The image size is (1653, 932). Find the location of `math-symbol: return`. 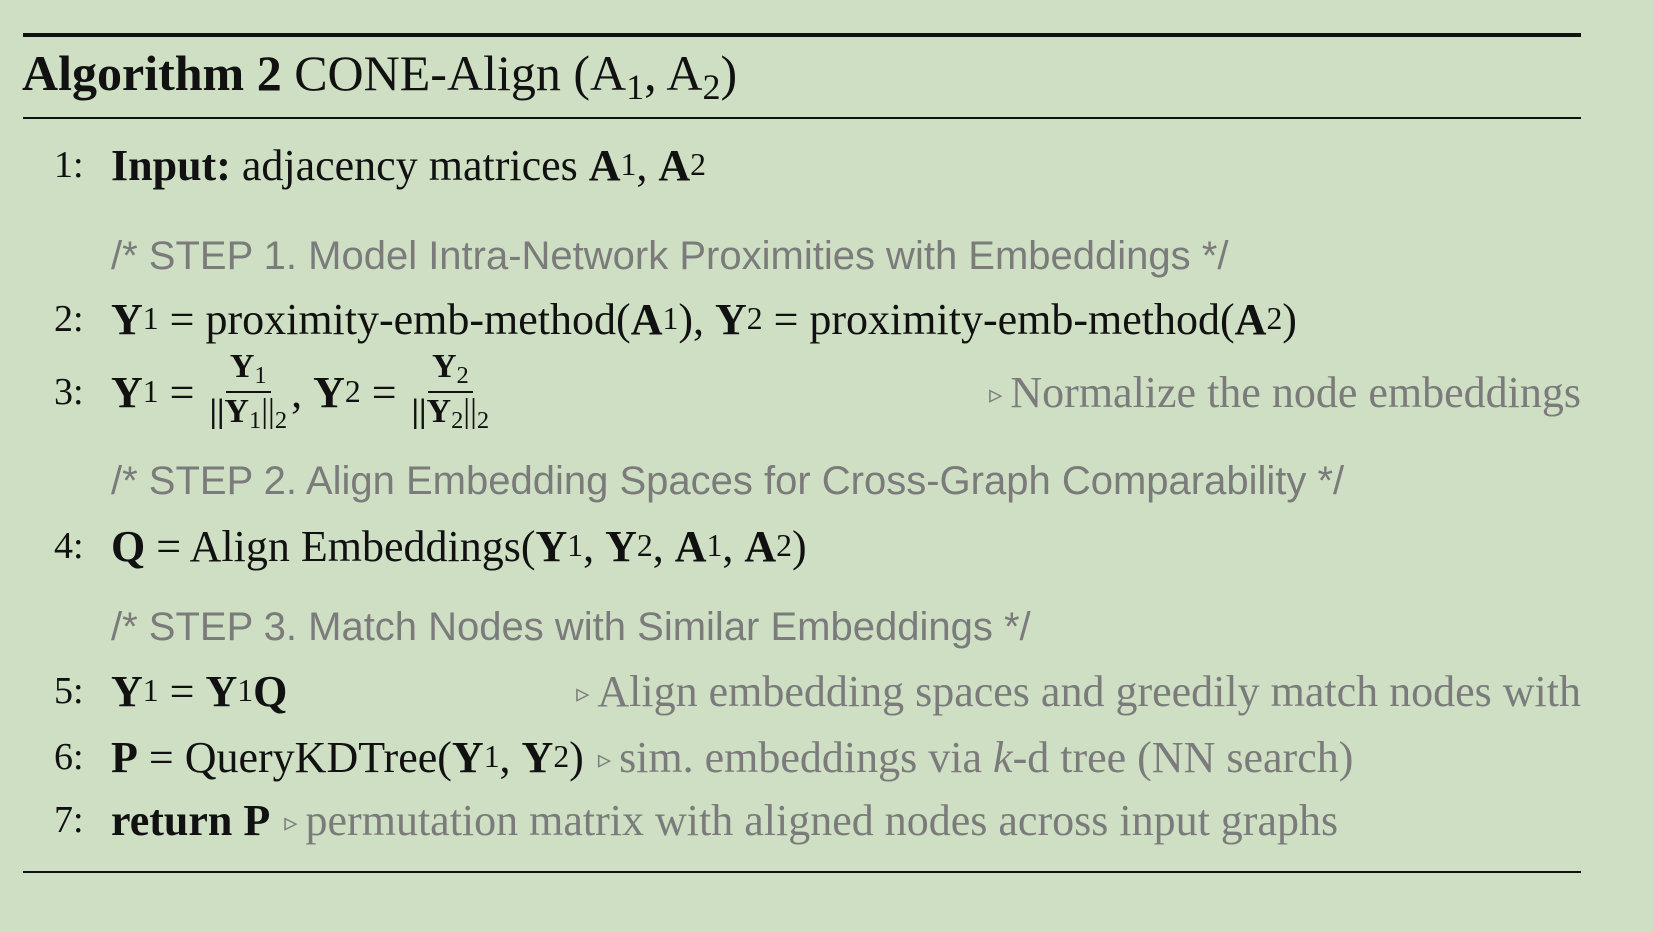

math-symbol: return is located at coordinates (172, 820).